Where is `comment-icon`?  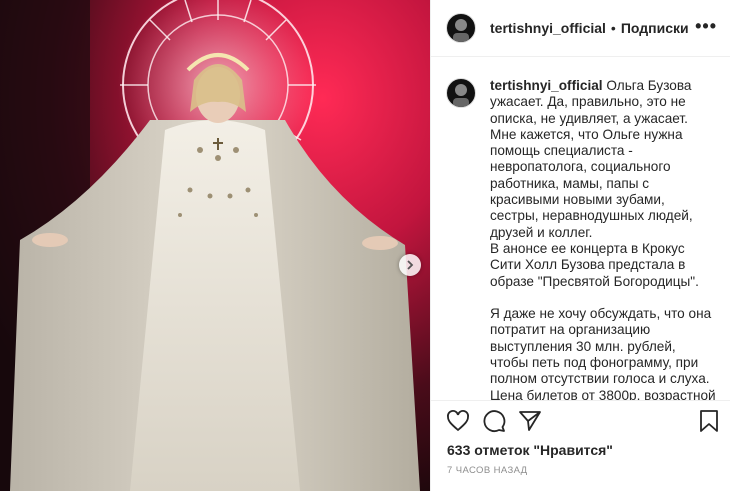 comment-icon is located at coordinates (494, 423).